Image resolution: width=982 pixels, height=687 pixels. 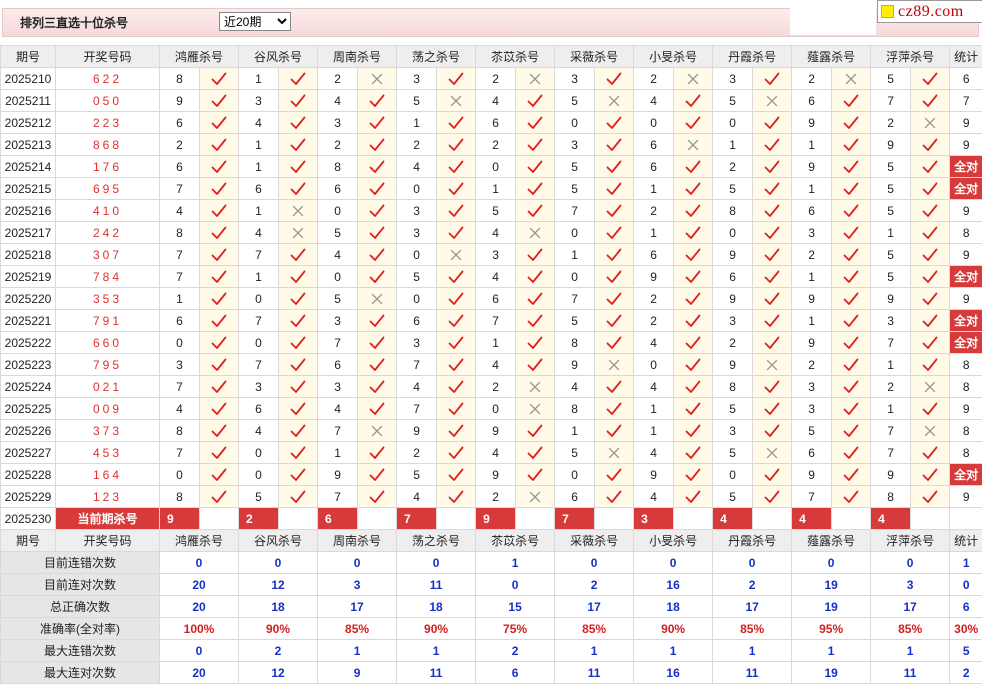 What do you see at coordinates (929, 11) in the screenshot?
I see `site-logo: cz89.com` at bounding box center [929, 11].